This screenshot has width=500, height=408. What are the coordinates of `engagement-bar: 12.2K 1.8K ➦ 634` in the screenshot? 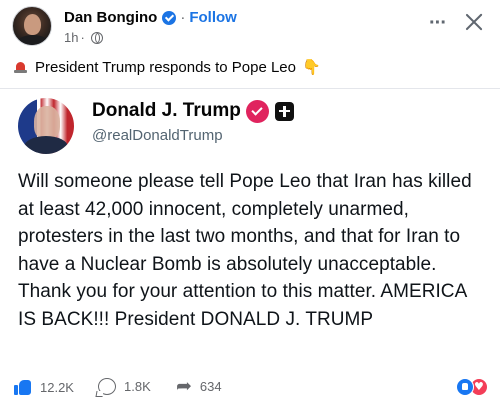 It's located at (250, 389).